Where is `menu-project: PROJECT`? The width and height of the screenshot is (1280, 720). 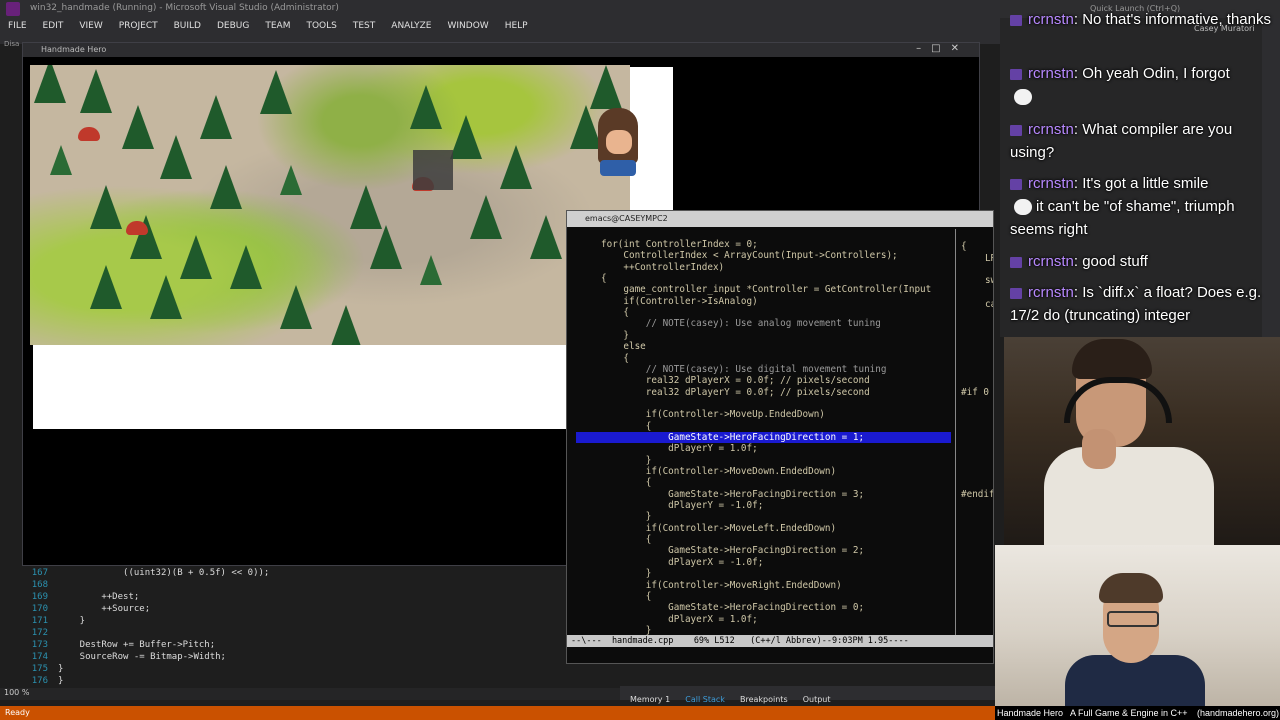
menu-project: PROJECT is located at coordinates (138, 27).